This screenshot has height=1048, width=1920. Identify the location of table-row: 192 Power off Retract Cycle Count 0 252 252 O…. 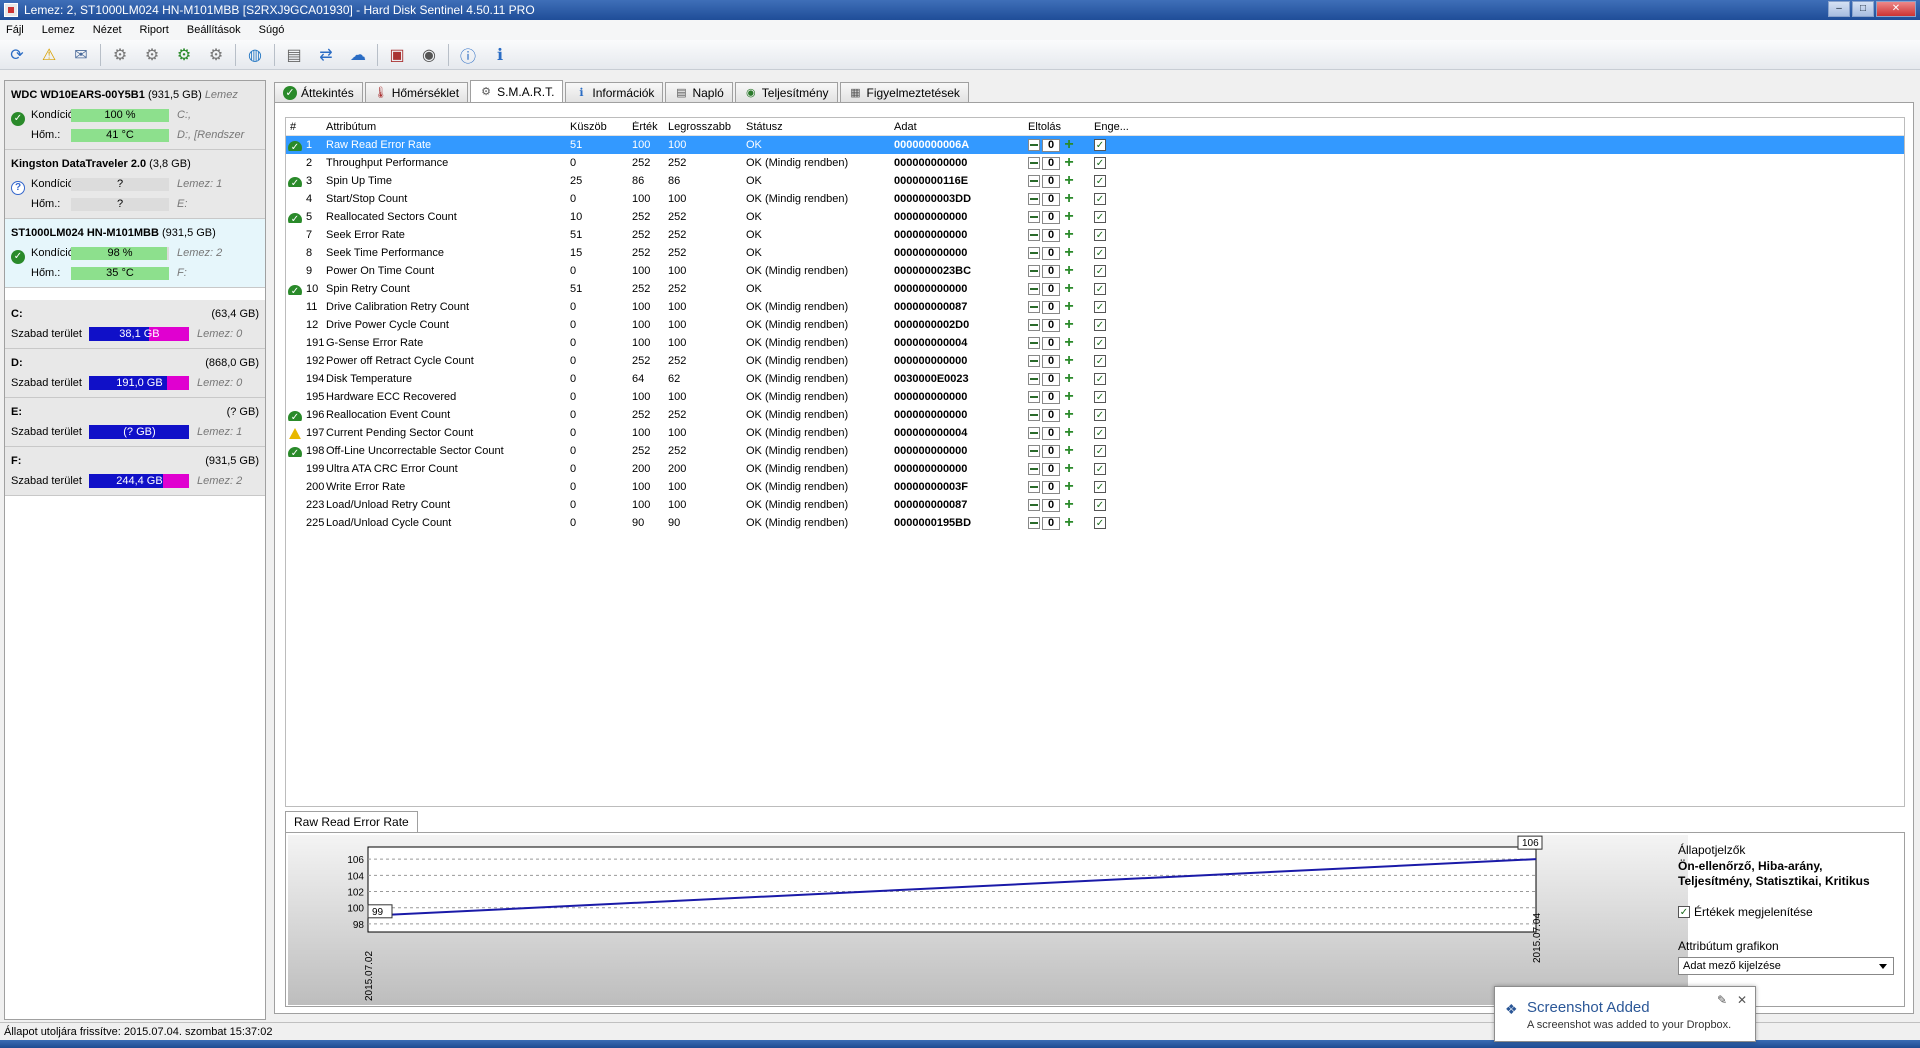
(1095, 361).